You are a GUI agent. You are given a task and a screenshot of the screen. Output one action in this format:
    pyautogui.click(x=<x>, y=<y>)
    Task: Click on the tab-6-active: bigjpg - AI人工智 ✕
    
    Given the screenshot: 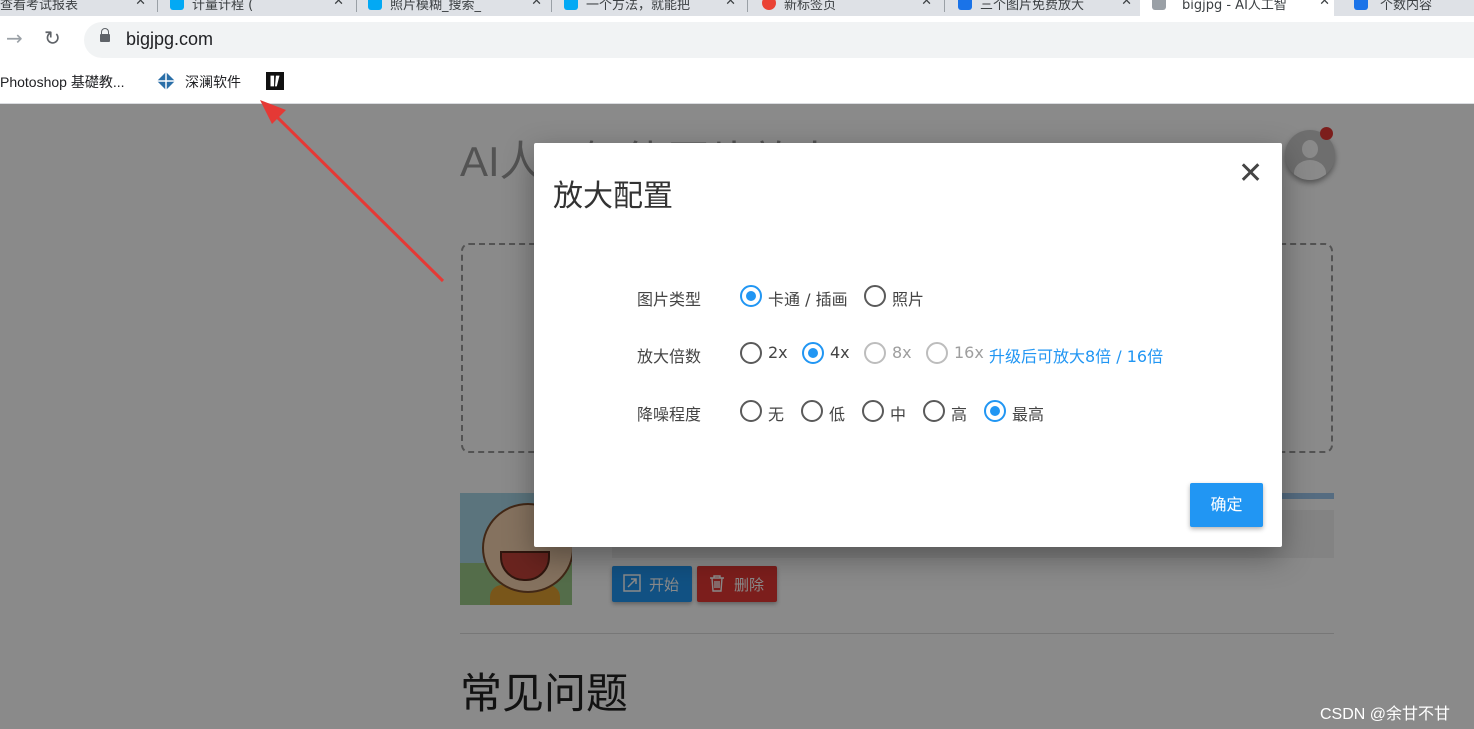 What is the action you would take?
    pyautogui.click(x=1237, y=8)
    